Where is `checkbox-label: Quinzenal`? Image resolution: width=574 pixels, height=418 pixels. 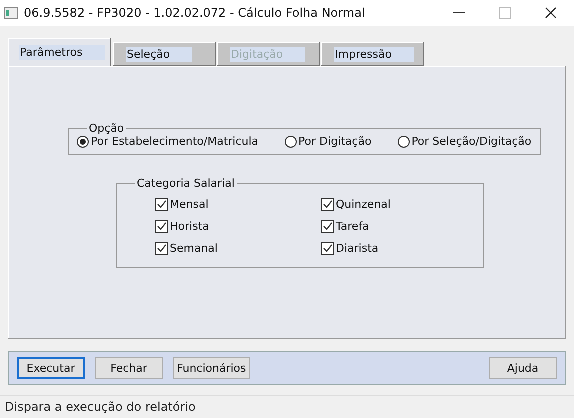 checkbox-label: Quinzenal is located at coordinates (363, 204).